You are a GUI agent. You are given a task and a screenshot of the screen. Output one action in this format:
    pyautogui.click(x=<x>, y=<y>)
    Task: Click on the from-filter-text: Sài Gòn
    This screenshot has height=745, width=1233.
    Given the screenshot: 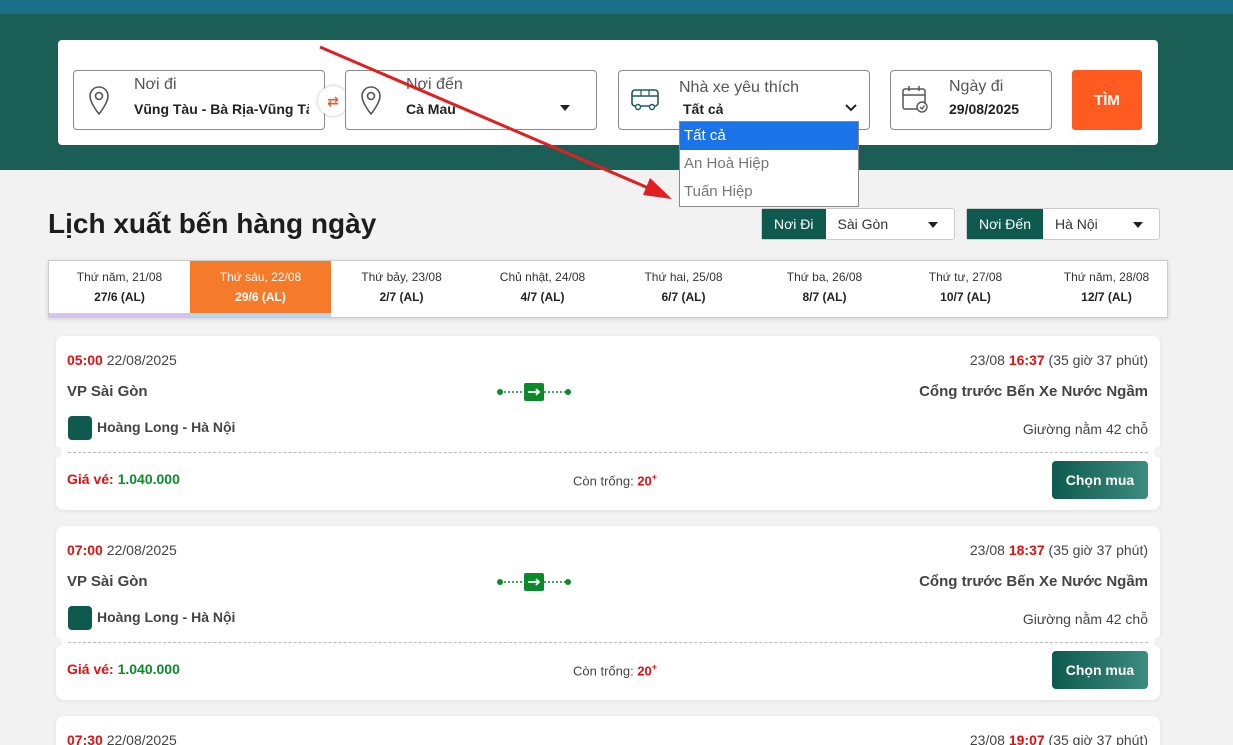 What is the action you would take?
    pyautogui.click(x=863, y=224)
    